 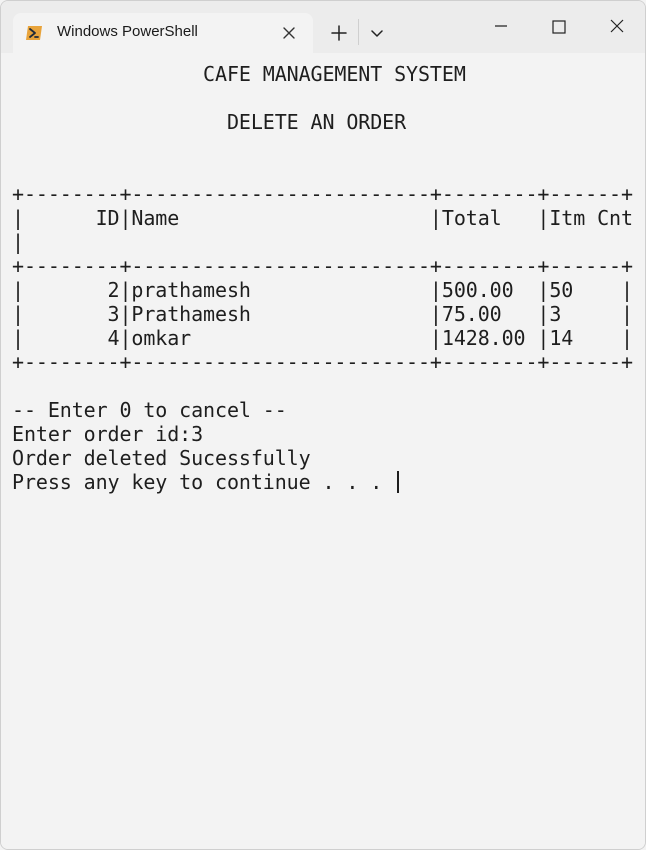 What do you see at coordinates (398, 482) in the screenshot?
I see `text-cursor` at bounding box center [398, 482].